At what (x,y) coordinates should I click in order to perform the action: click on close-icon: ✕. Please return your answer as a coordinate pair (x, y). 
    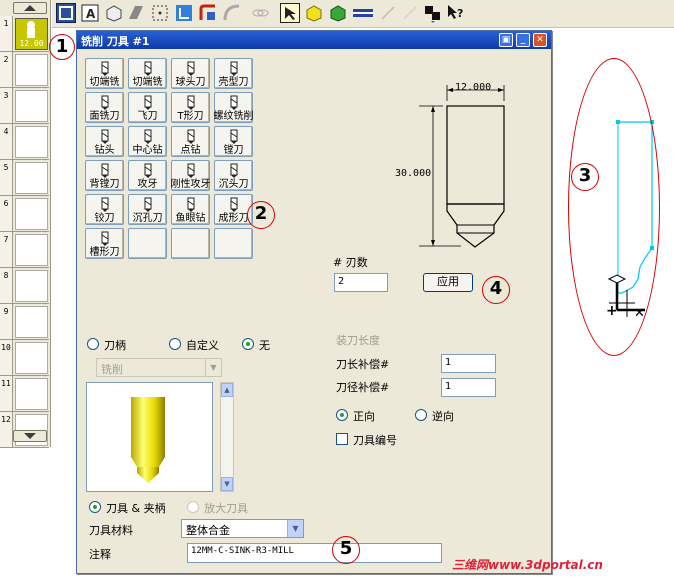
    Looking at the image, I should click on (540, 40).